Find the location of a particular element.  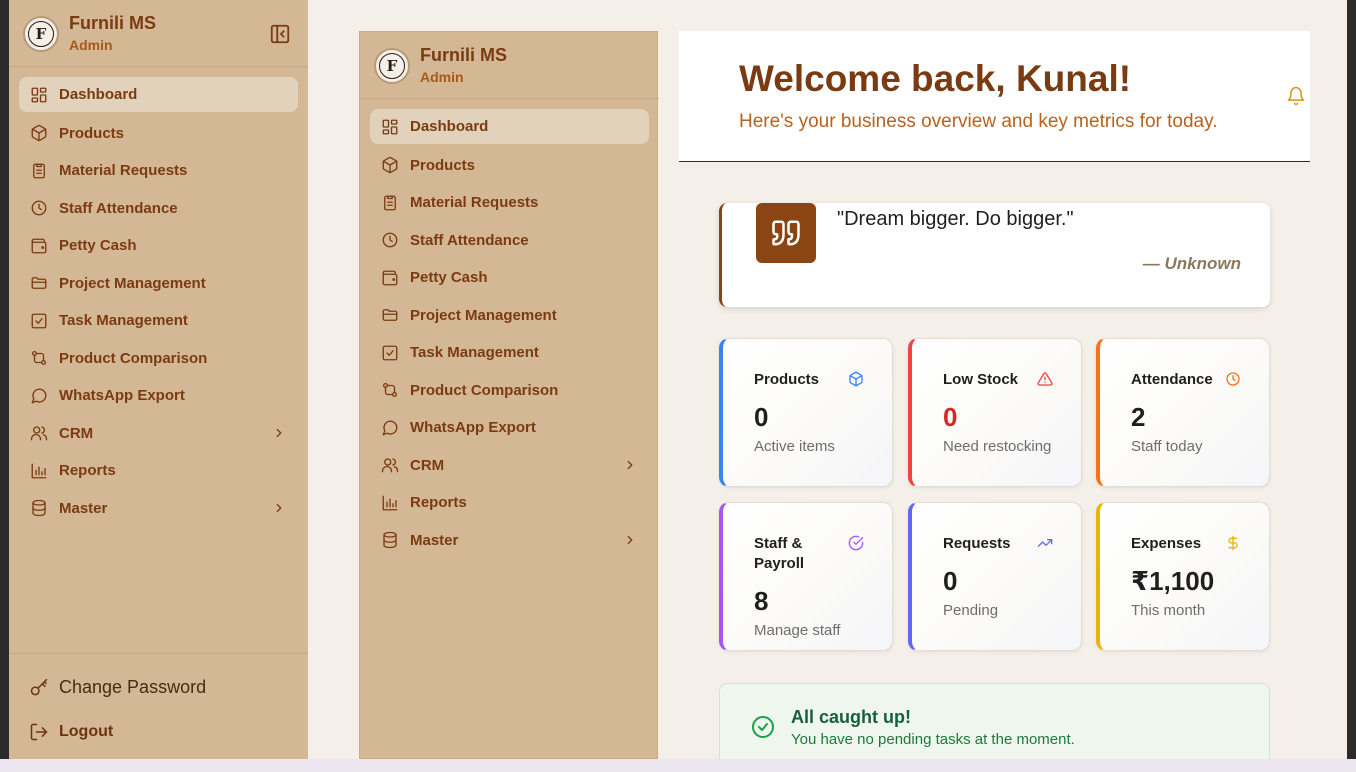

quote-author: — Unknown is located at coordinates (1191, 263).